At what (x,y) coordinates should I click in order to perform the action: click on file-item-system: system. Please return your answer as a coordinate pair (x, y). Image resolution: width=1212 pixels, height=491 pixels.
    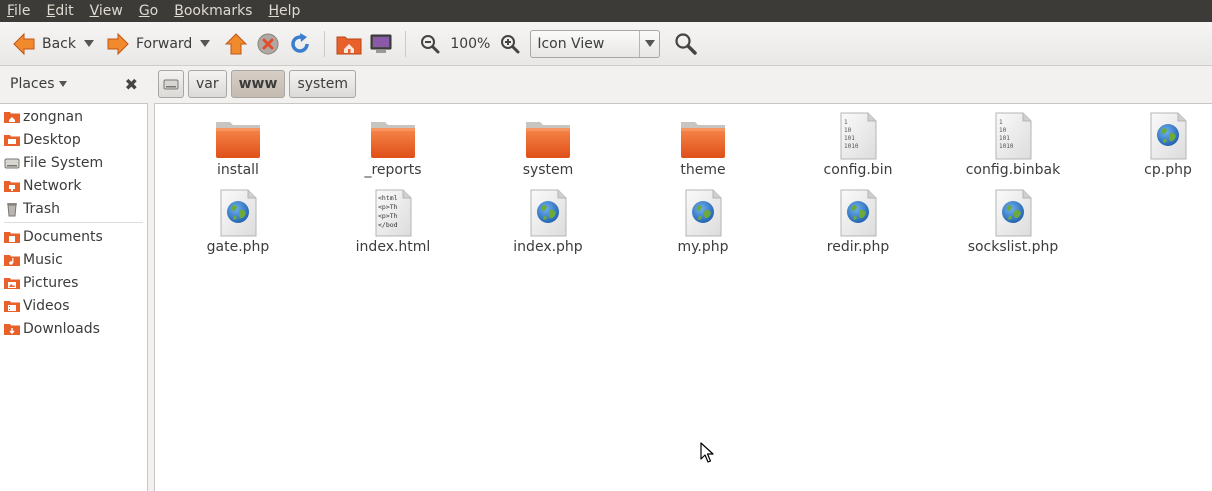
    Looking at the image, I should click on (548, 145).